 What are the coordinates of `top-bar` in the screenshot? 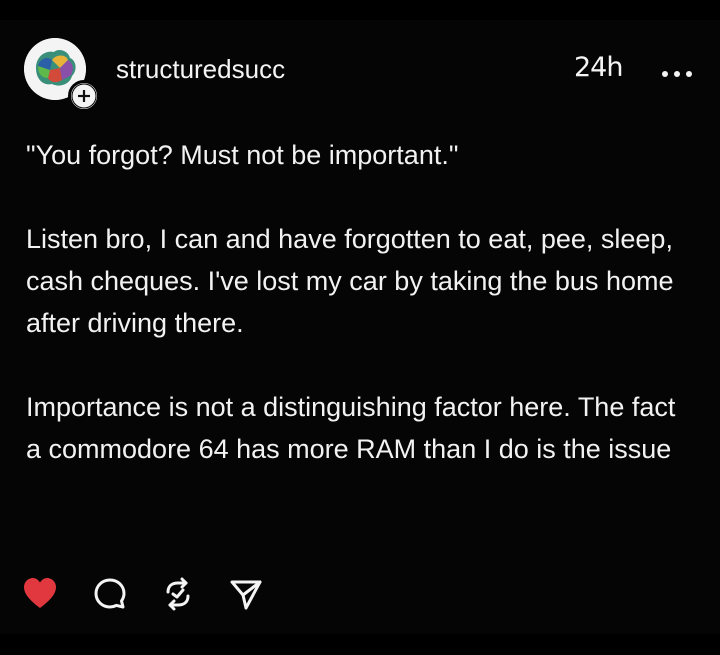 It's located at (360, 10).